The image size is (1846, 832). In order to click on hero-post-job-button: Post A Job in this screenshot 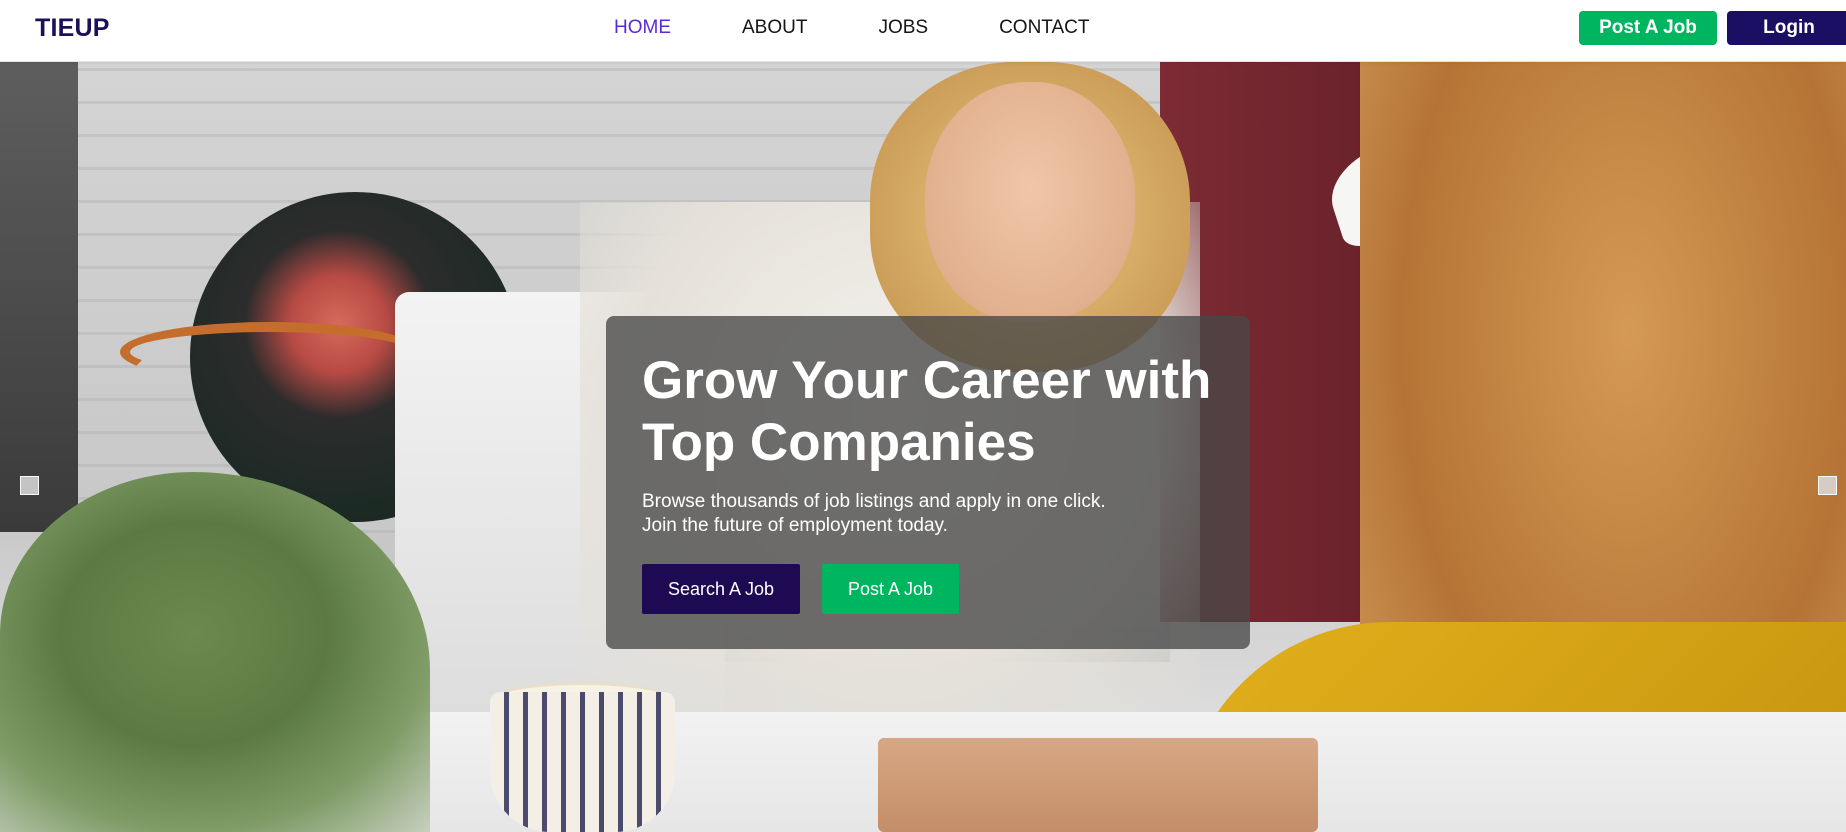, I will do `click(890, 589)`.